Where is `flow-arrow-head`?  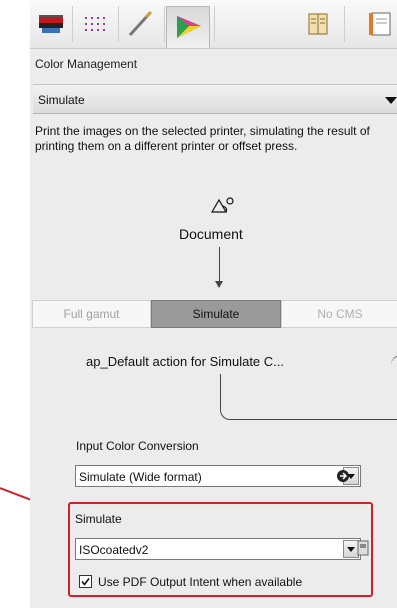
flow-arrow-head is located at coordinates (219, 284).